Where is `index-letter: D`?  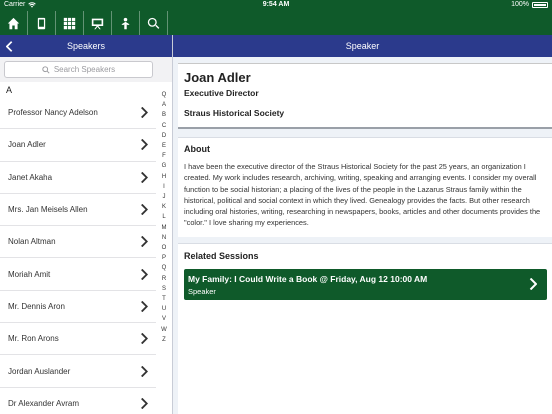 index-letter: D is located at coordinates (164, 136).